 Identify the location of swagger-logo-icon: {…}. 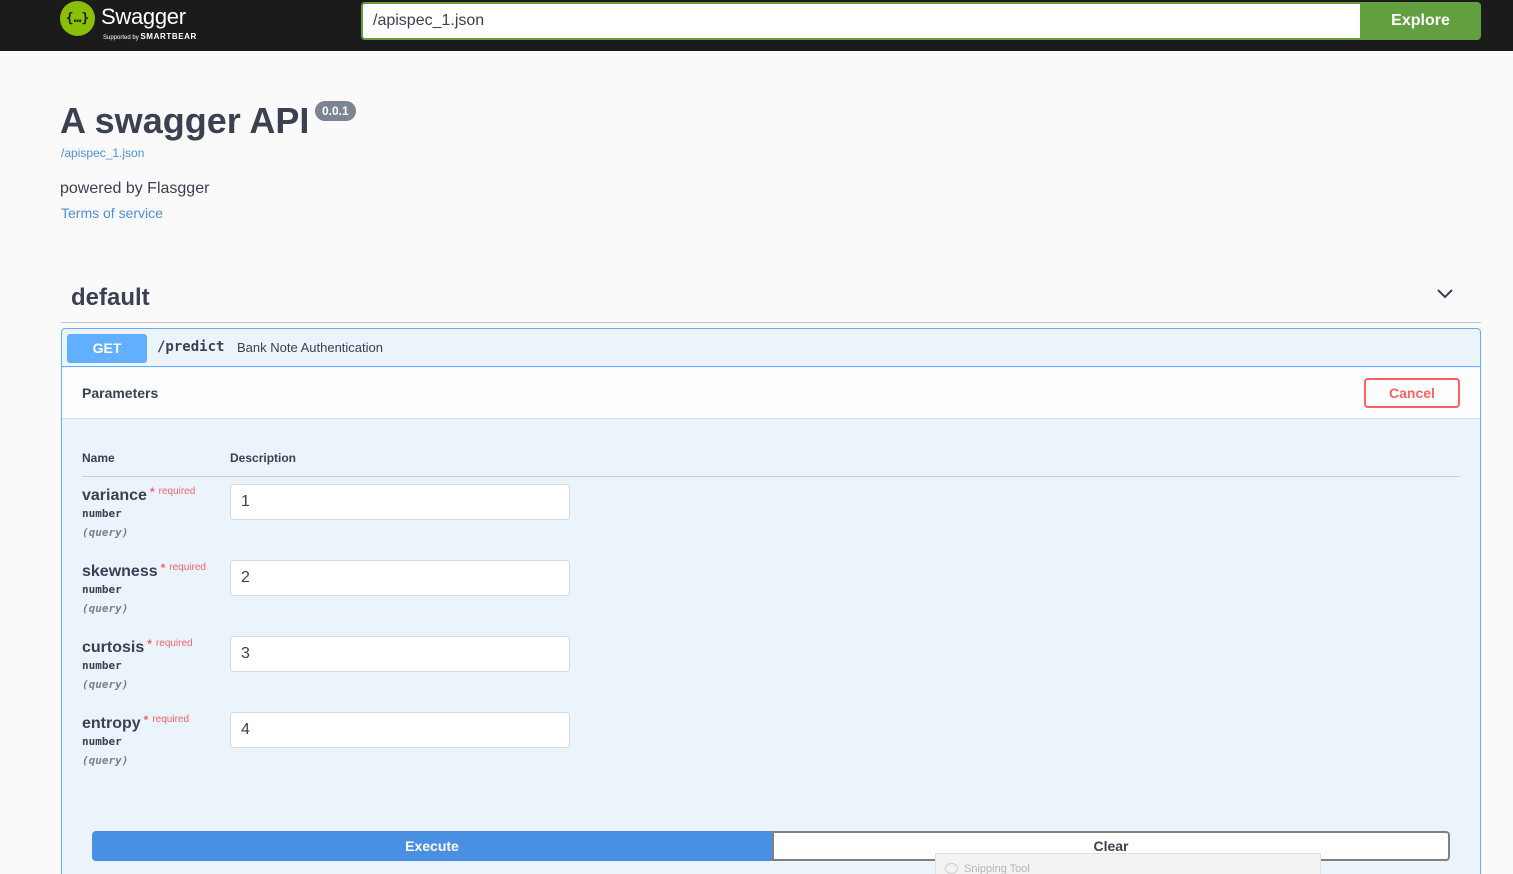
(77, 18).